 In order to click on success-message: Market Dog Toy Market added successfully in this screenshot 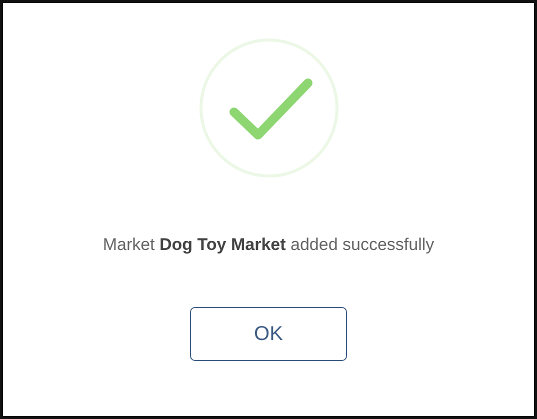, I will do `click(268, 245)`.